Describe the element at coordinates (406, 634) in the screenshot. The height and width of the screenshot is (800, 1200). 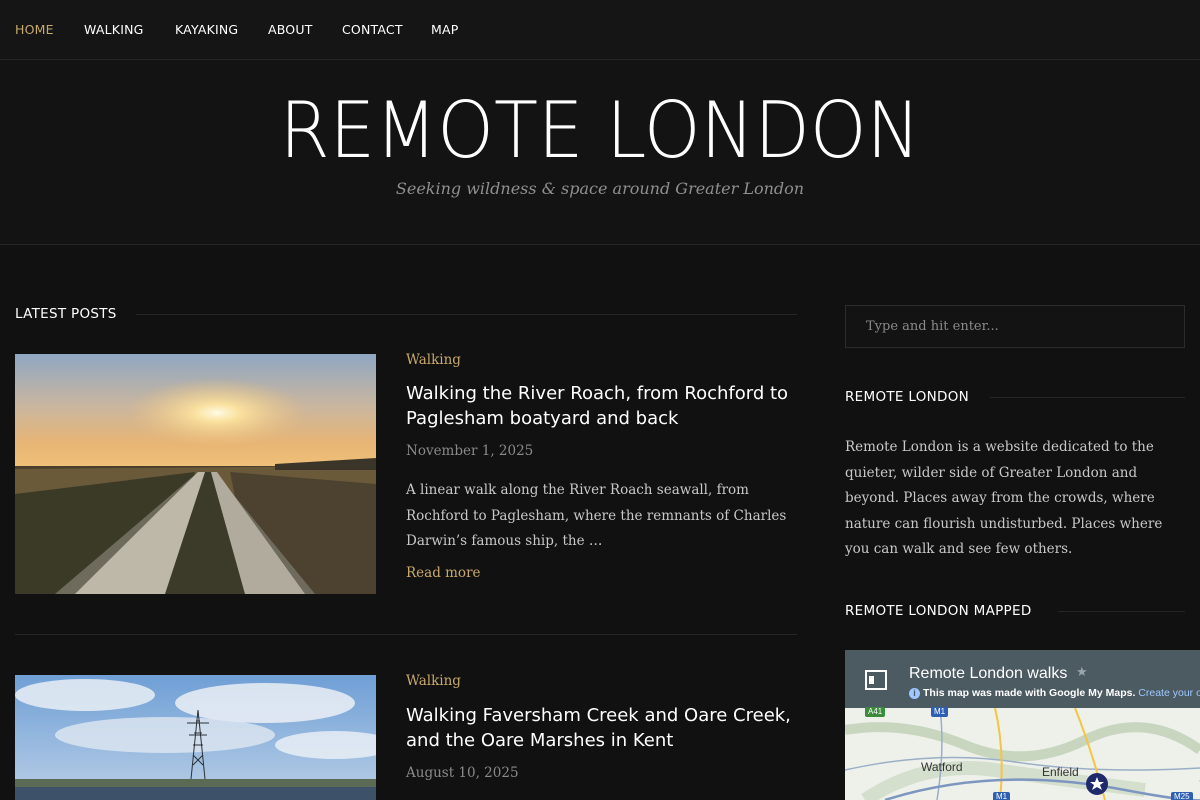
I see `post-divider` at that location.